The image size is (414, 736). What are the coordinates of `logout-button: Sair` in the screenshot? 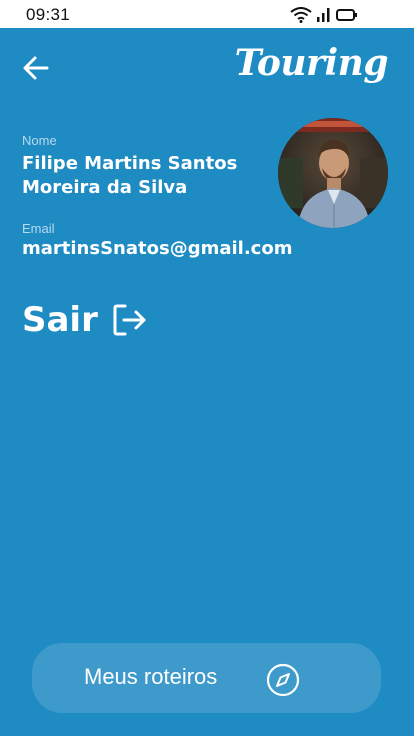 It's located at (85, 320).